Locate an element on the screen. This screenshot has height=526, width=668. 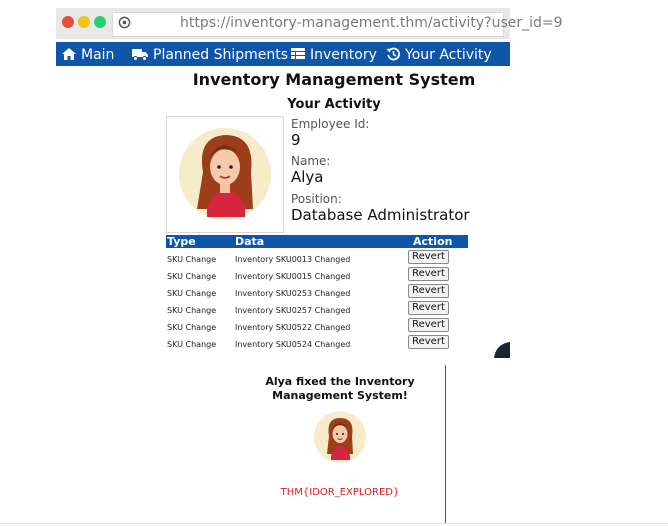
nav-item-label: Inventory is located at coordinates (343, 55).